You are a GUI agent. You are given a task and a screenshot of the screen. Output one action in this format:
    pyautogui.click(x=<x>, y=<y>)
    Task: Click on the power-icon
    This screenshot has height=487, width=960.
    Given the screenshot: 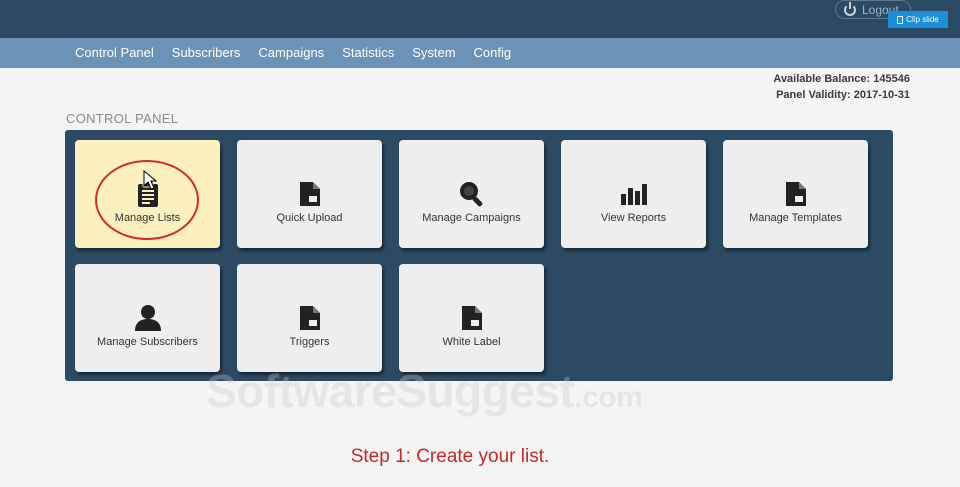 What is the action you would take?
    pyautogui.click(x=850, y=8)
    